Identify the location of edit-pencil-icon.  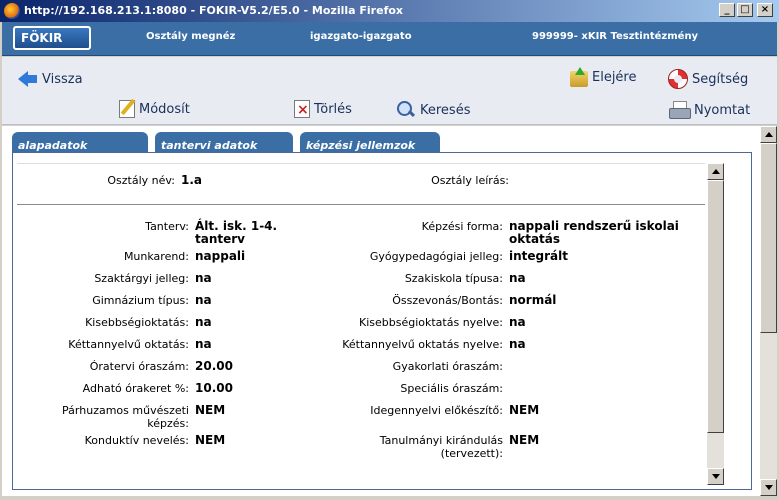
(127, 109).